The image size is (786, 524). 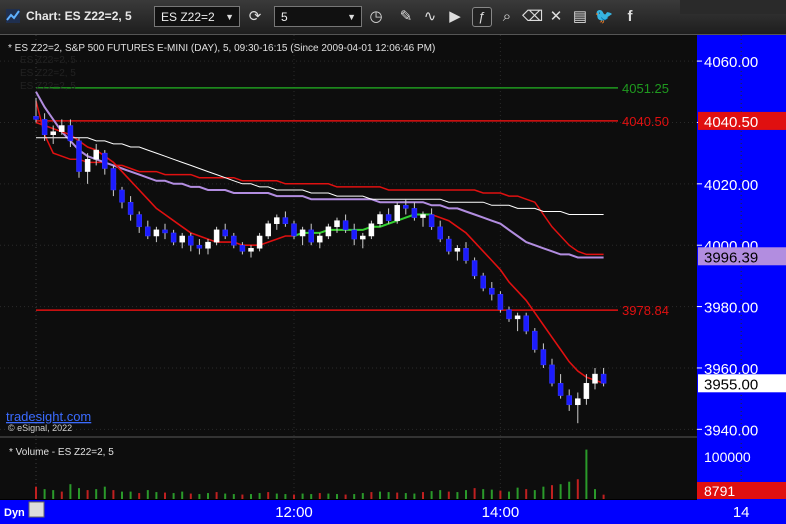 I want to click on price-tag-label: 4040.50, so click(x=731, y=122).